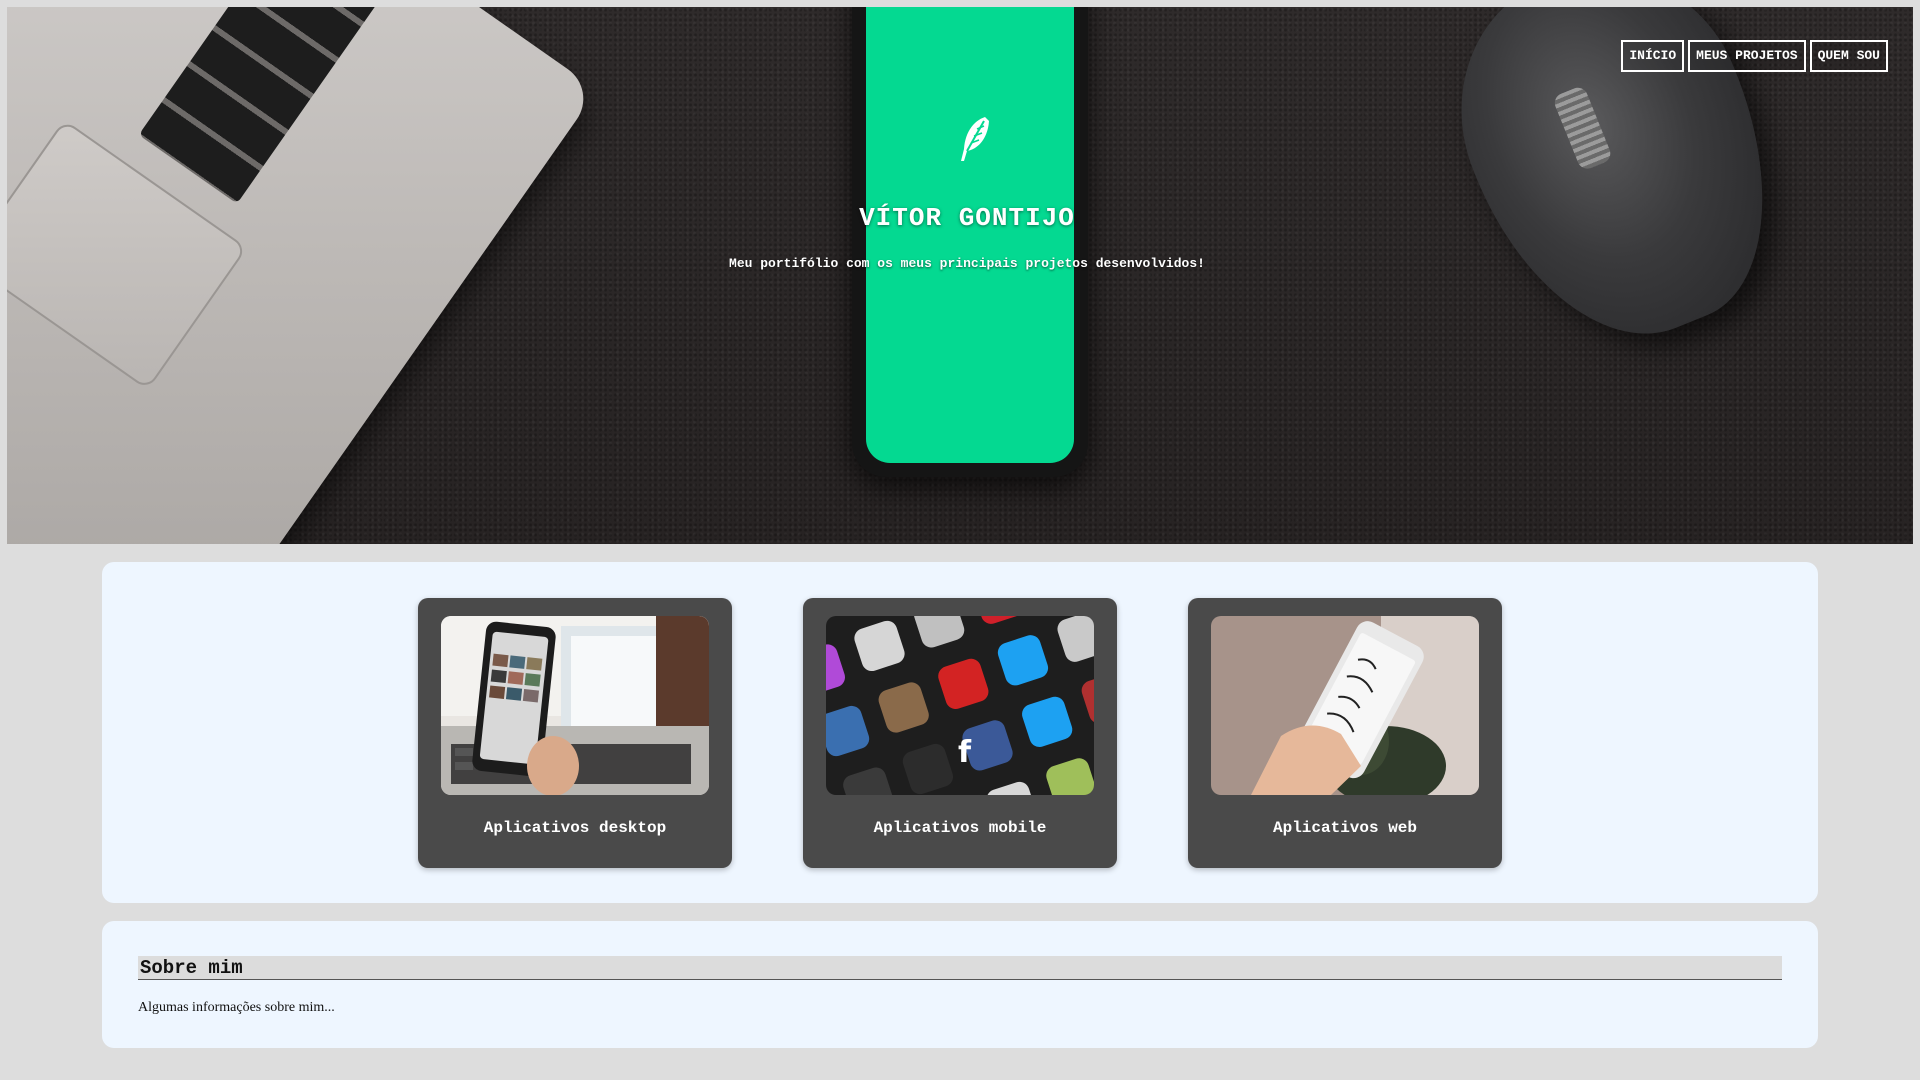 The image size is (1920, 1080). I want to click on project-card-mobile: f Aplicativos mobile, so click(960, 733).